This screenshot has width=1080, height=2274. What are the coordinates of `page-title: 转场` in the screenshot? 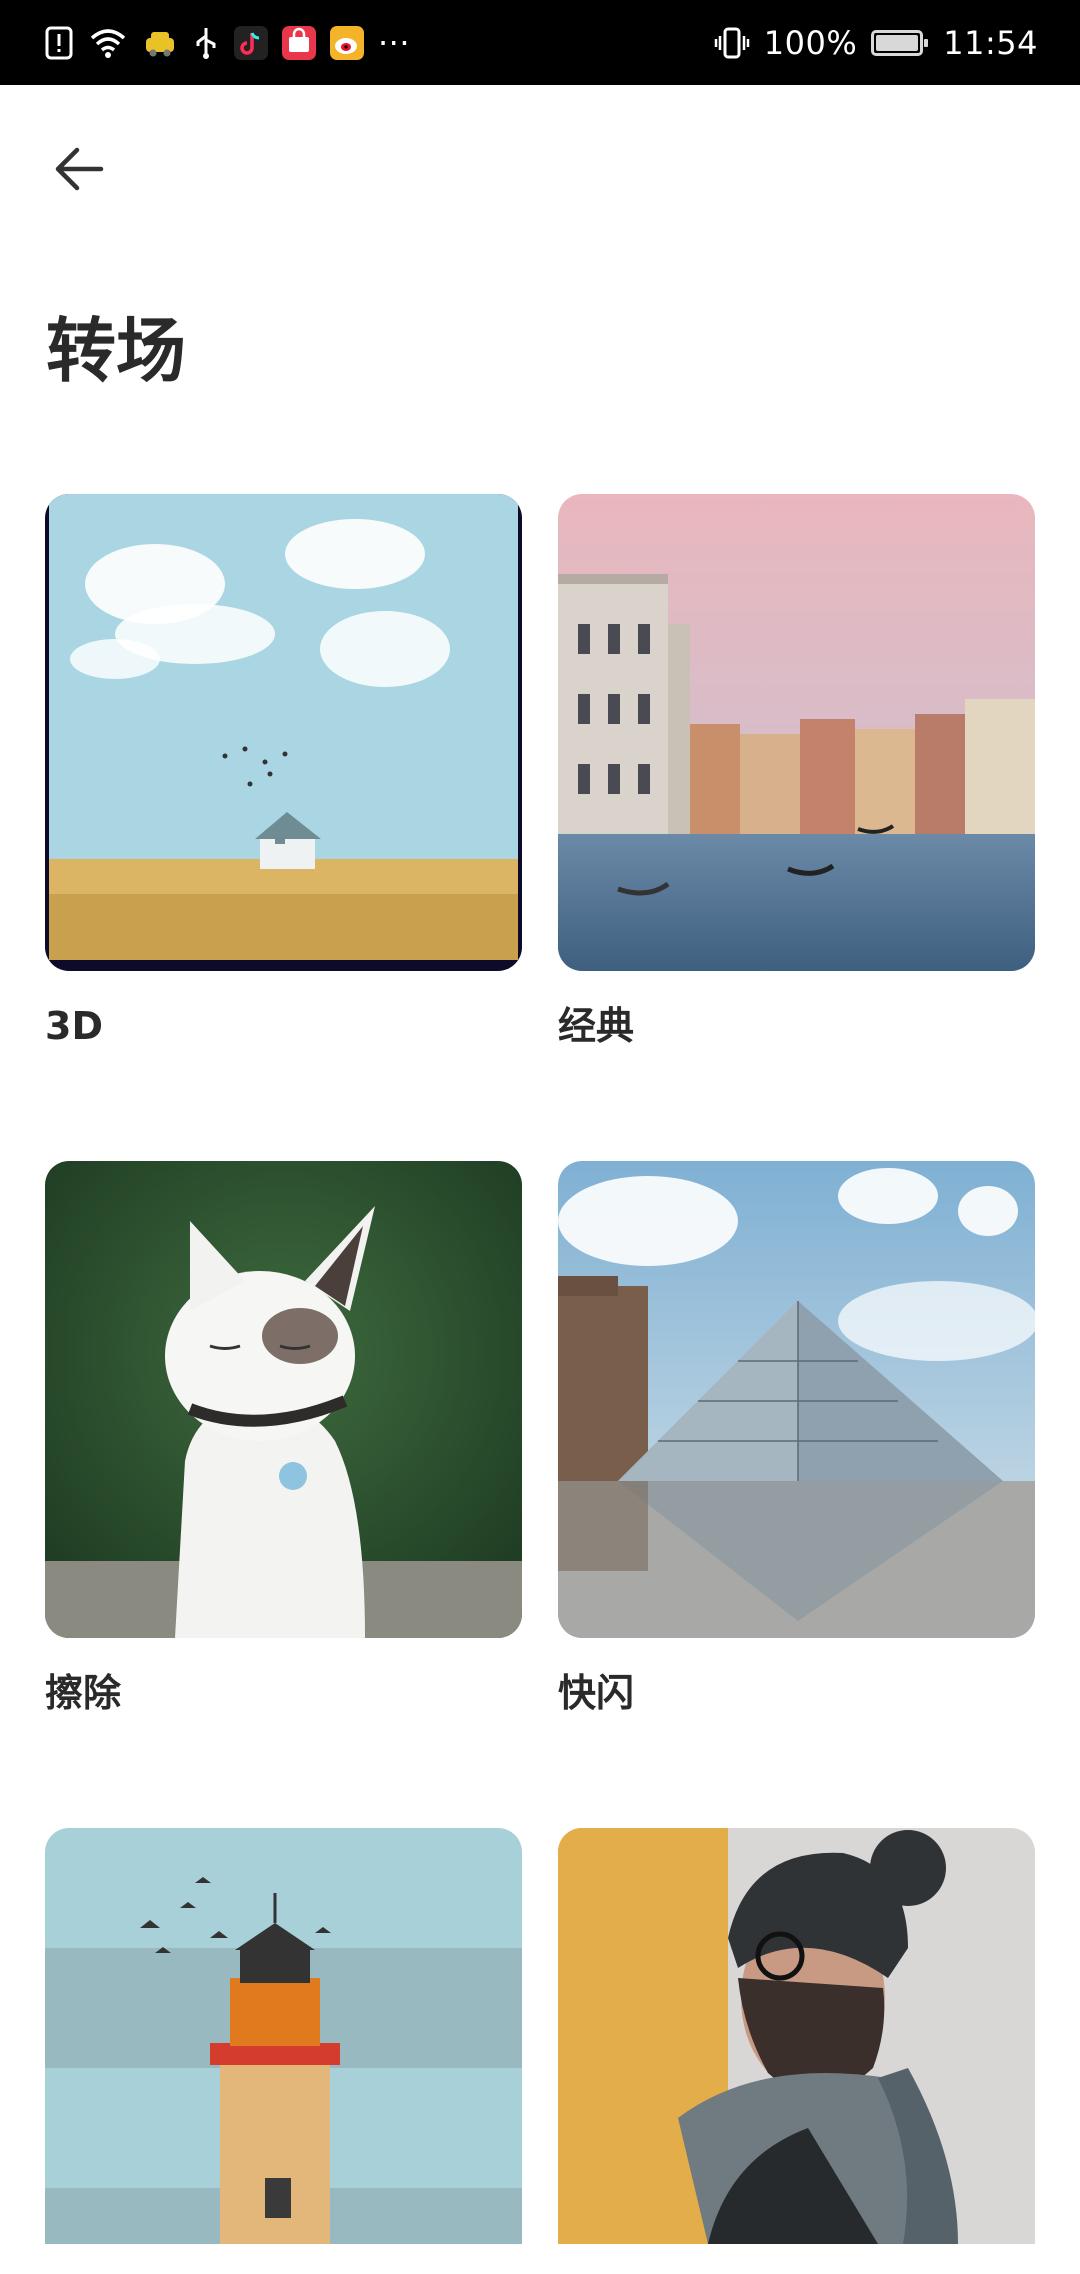 It's located at (116, 351).